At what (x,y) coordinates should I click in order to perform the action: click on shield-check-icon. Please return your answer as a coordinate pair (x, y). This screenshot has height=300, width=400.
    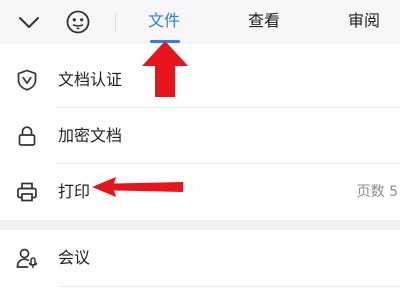
    Looking at the image, I should click on (27, 80).